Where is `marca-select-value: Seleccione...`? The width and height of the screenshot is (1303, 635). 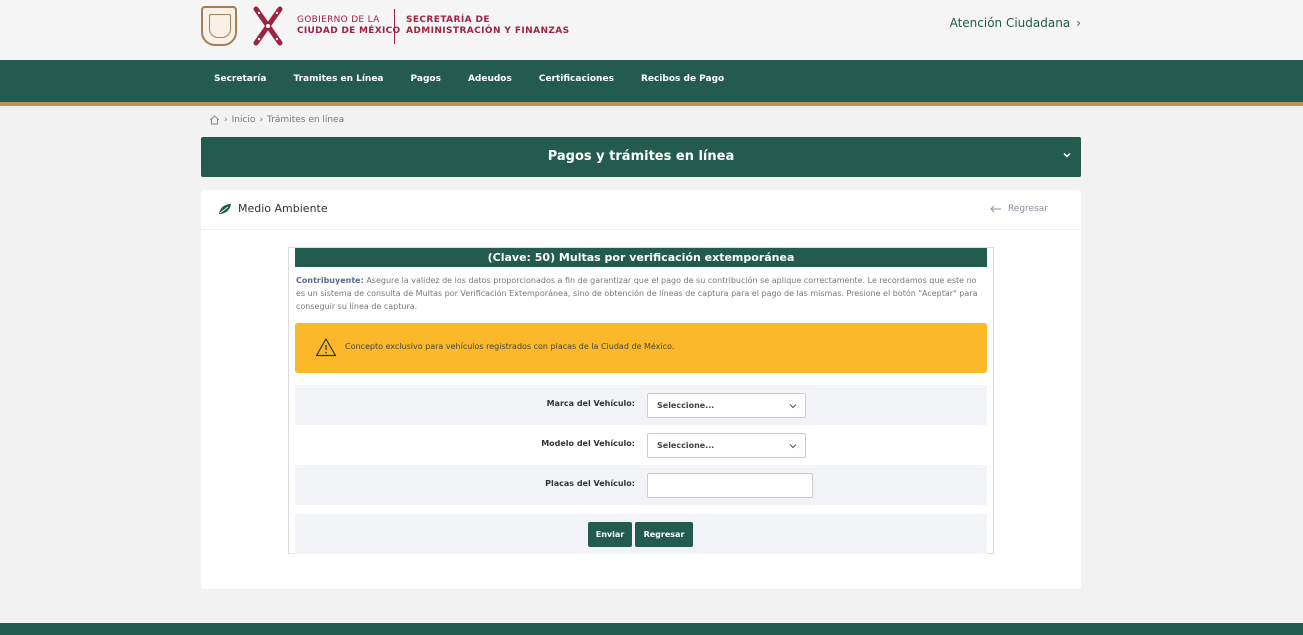
marca-select-value: Seleccione... is located at coordinates (686, 405).